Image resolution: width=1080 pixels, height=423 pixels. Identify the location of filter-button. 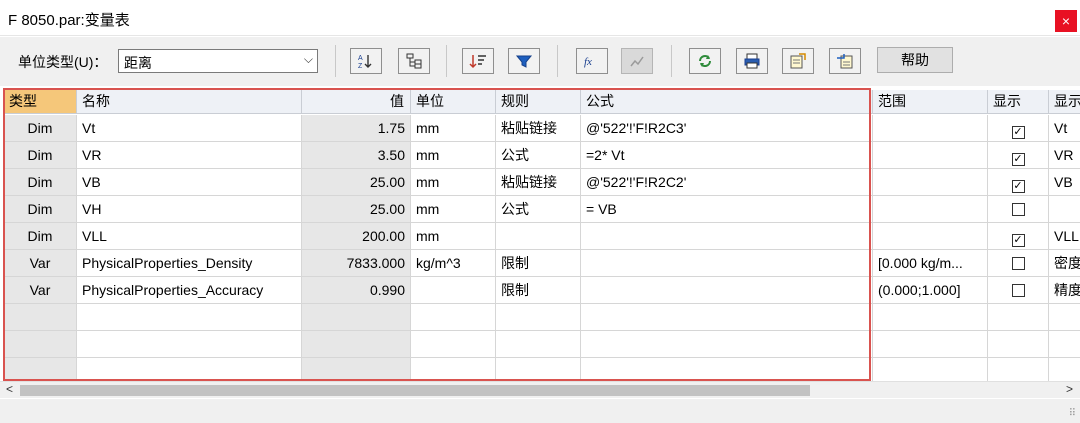
(524, 61).